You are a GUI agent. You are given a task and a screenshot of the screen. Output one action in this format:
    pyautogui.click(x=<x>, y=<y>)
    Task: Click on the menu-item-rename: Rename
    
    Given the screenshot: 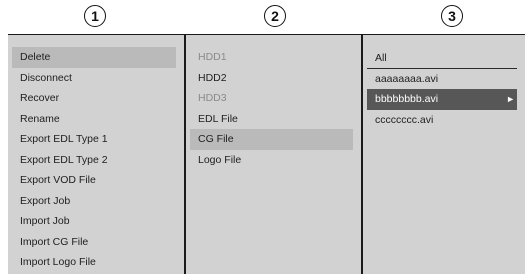 What is the action you would take?
    pyautogui.click(x=94, y=119)
    